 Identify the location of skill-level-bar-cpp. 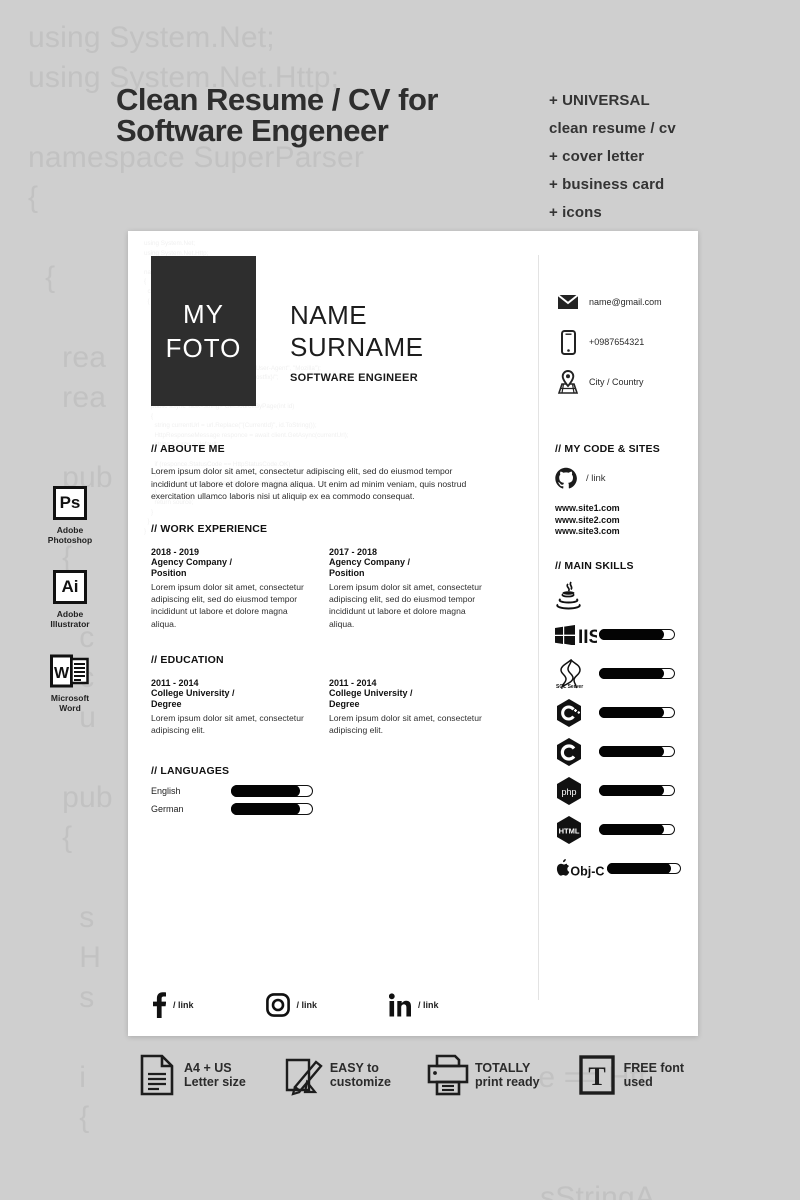
(637, 712).